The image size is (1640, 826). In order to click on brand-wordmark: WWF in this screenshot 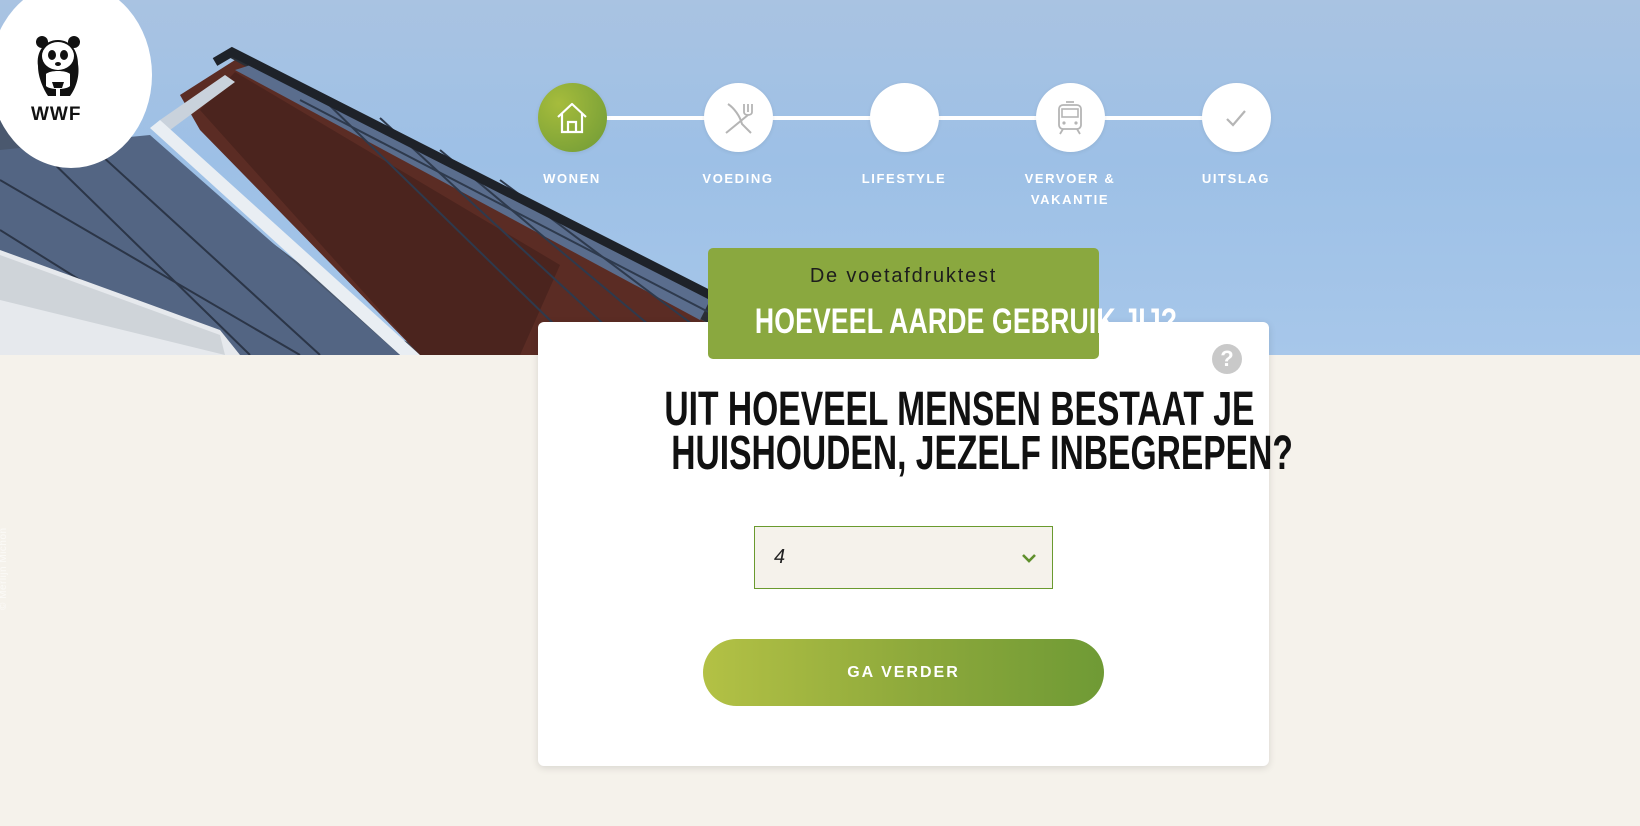, I will do `click(56, 114)`.